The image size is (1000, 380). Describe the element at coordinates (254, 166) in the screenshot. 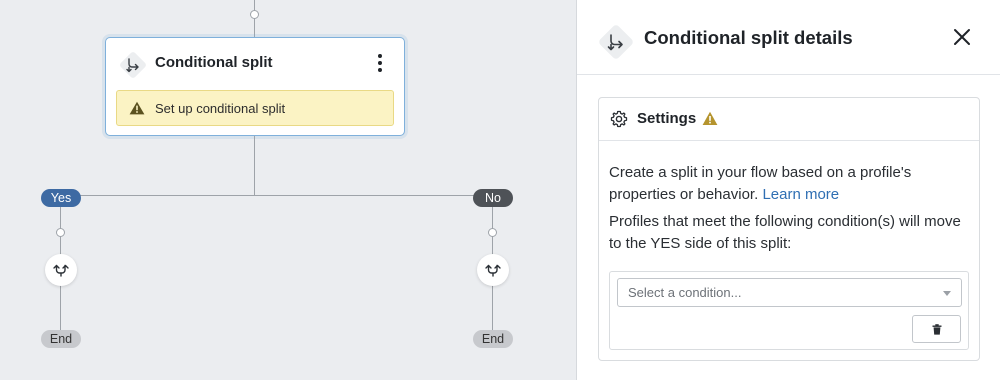

I see `connector-line` at that location.